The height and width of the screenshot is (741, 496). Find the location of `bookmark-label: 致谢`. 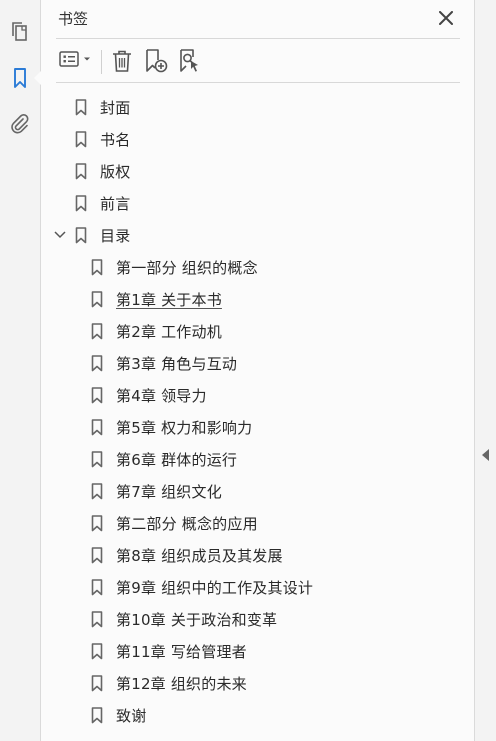

bookmark-label: 致谢 is located at coordinates (131, 715).